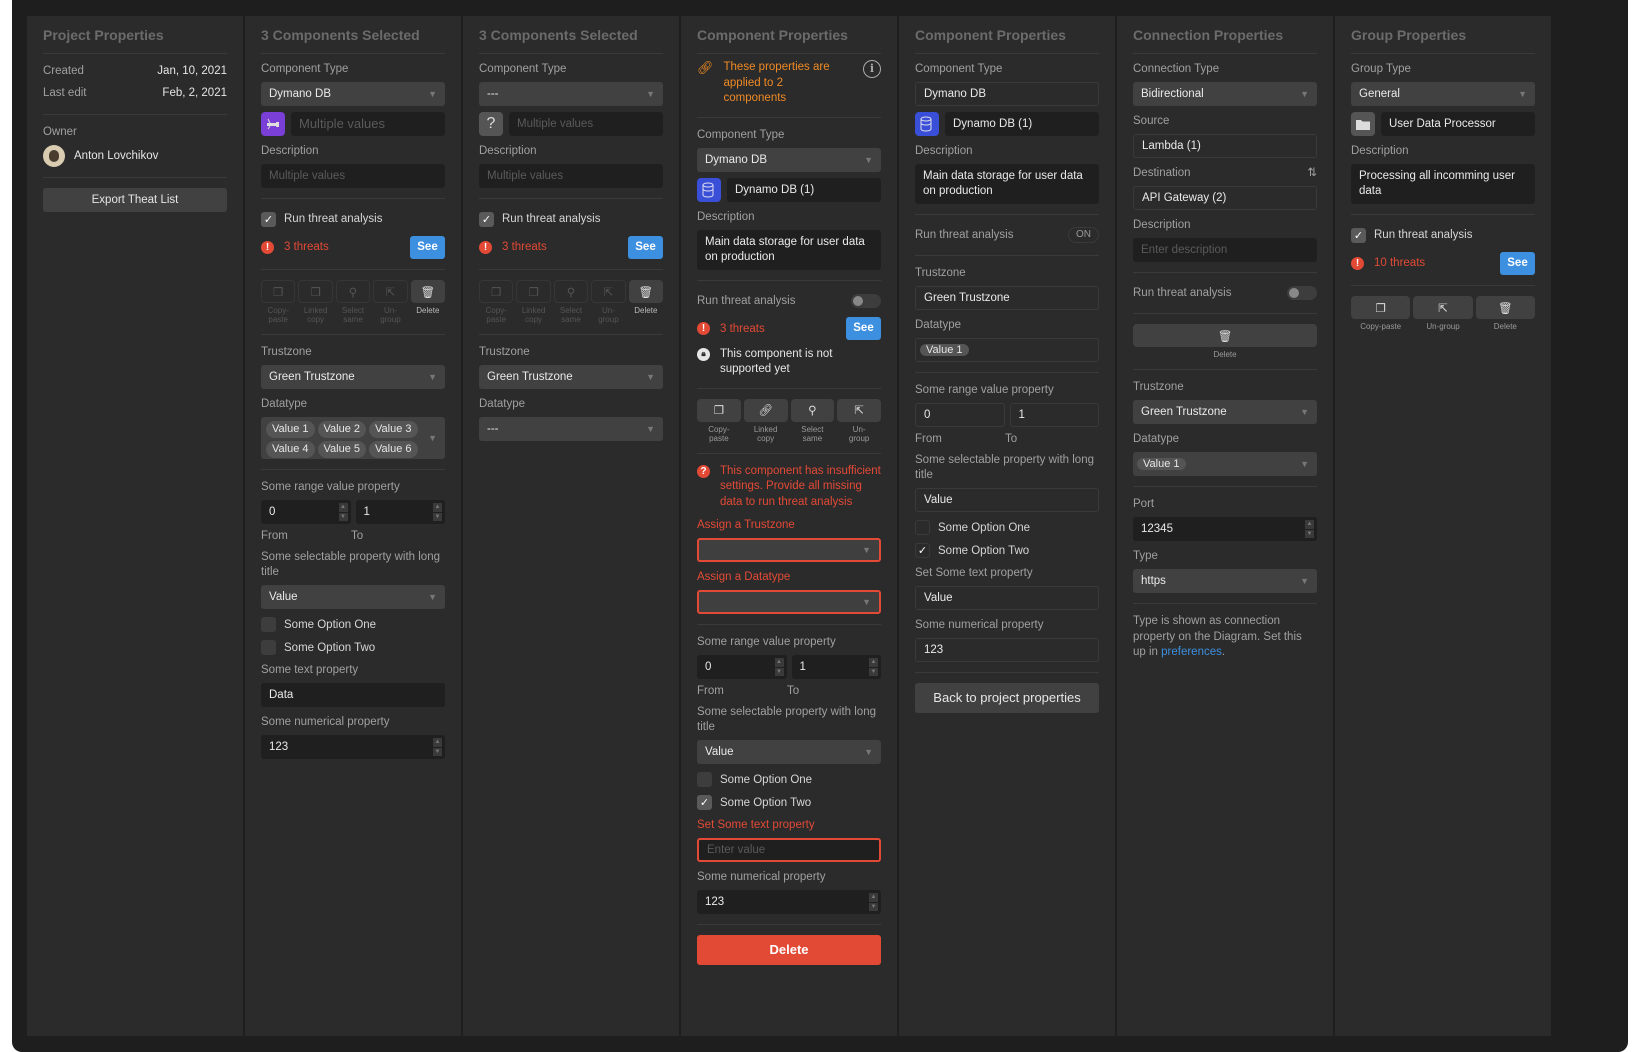 Image resolution: width=1640 pixels, height=1052 pixels. Describe the element at coordinates (1443, 184) in the screenshot. I see `description-textarea: Processing all incomming user data` at that location.